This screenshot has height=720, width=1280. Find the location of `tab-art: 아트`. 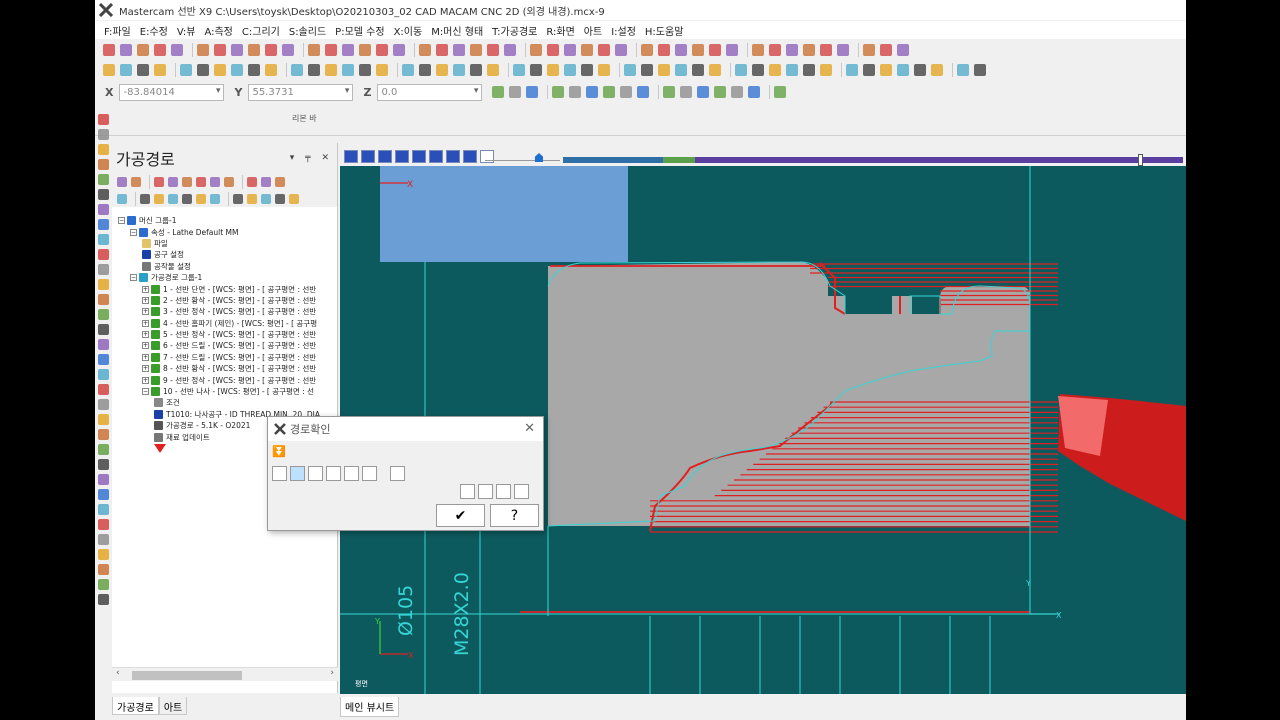

tab-art: 아트 is located at coordinates (173, 706).